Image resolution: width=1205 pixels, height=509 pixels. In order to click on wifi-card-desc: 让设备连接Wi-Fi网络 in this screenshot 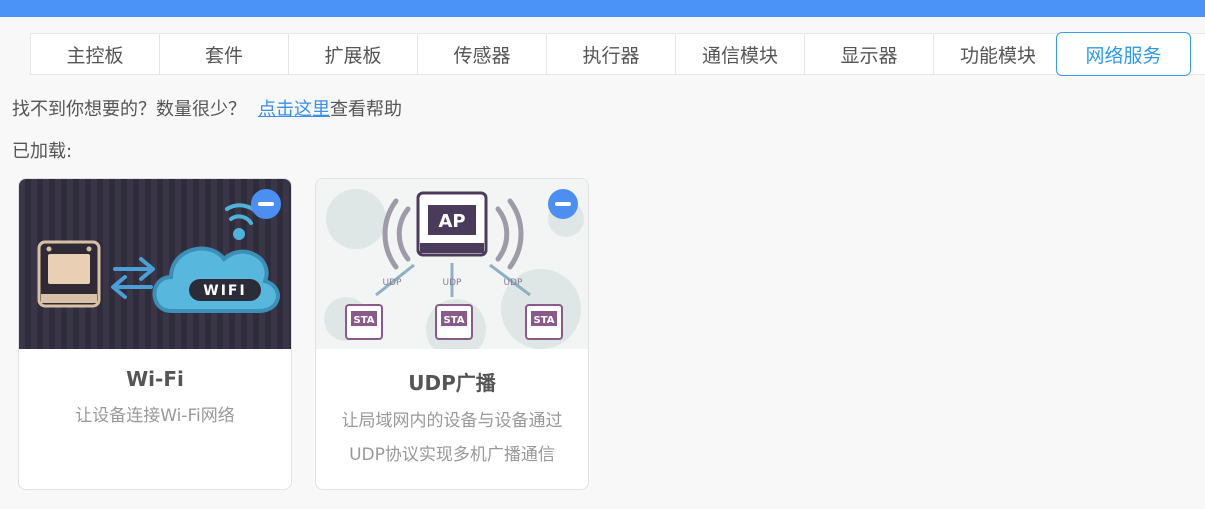, I will do `click(155, 416)`.